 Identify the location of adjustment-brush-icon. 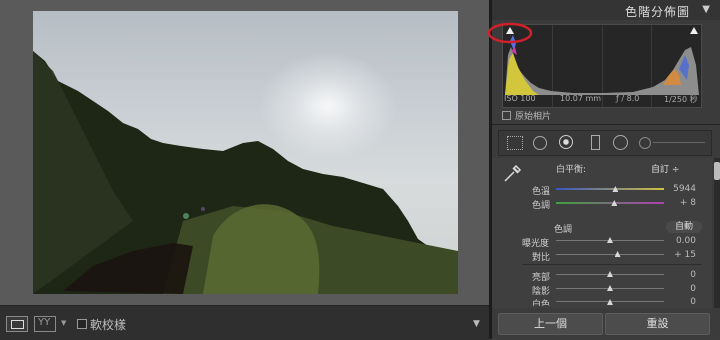
(645, 143).